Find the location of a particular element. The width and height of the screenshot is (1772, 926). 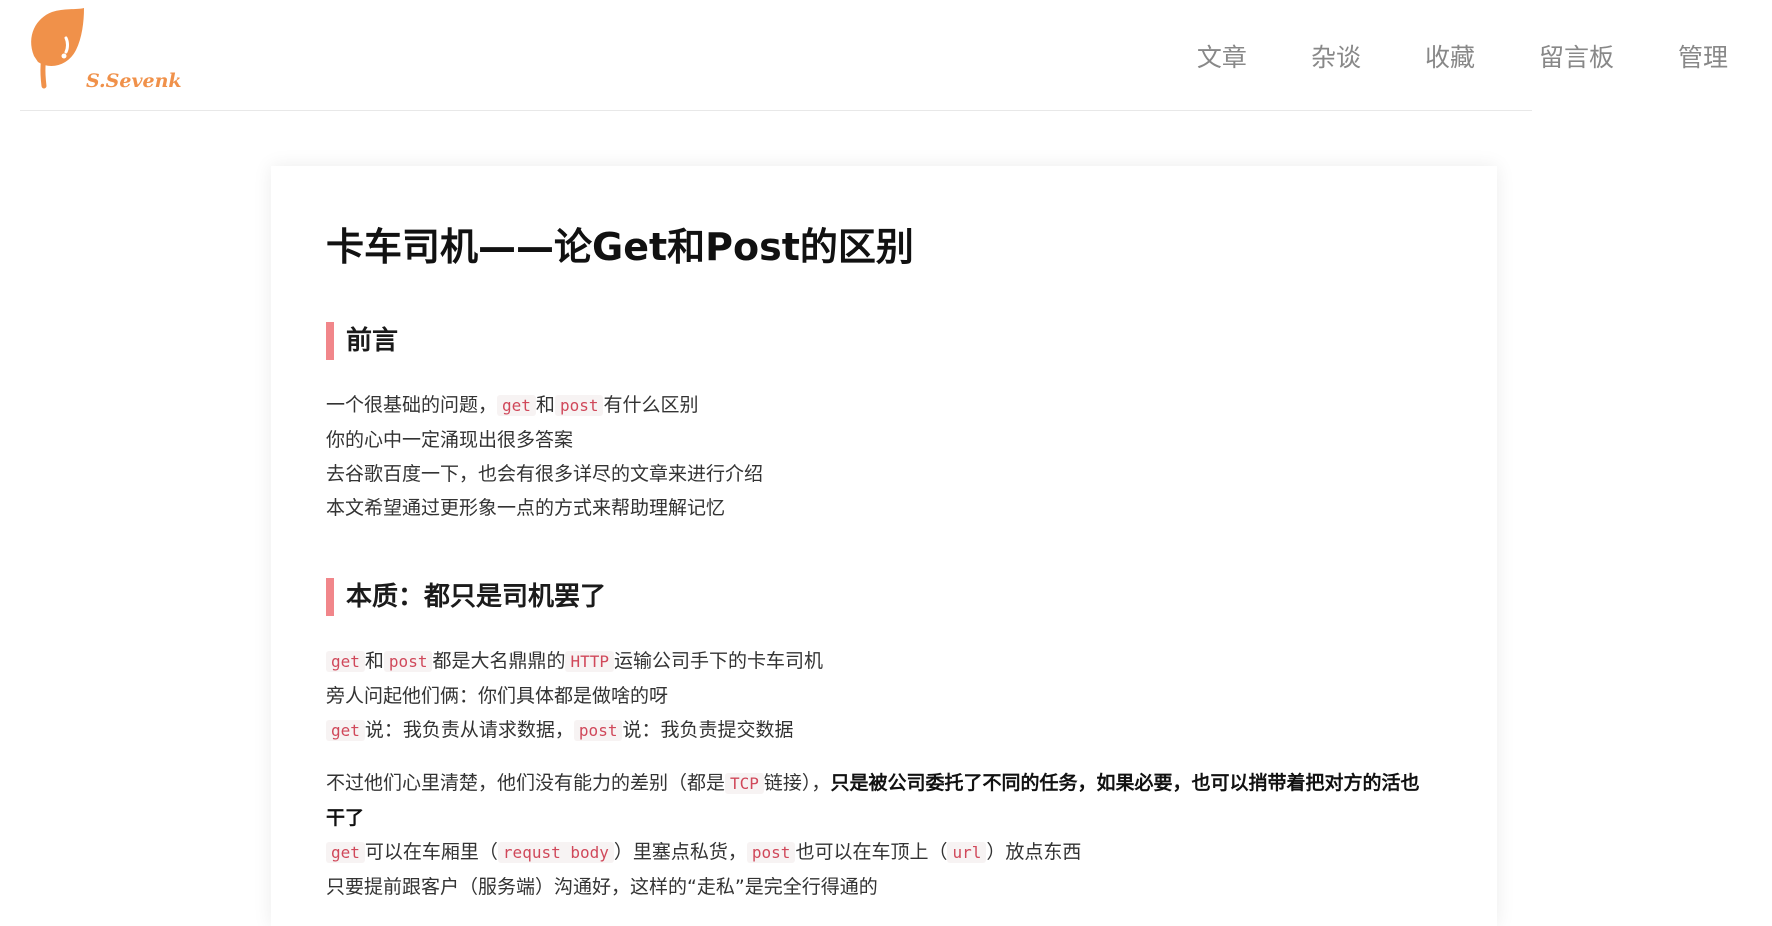

main-nav: 文章 杂谈 收藏 留言板 管理 is located at coordinates (1430, 56).